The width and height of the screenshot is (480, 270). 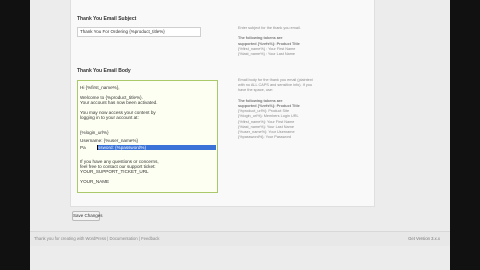 What do you see at coordinates (87, 216) in the screenshot?
I see `save-changes-button: Save Changes` at bounding box center [87, 216].